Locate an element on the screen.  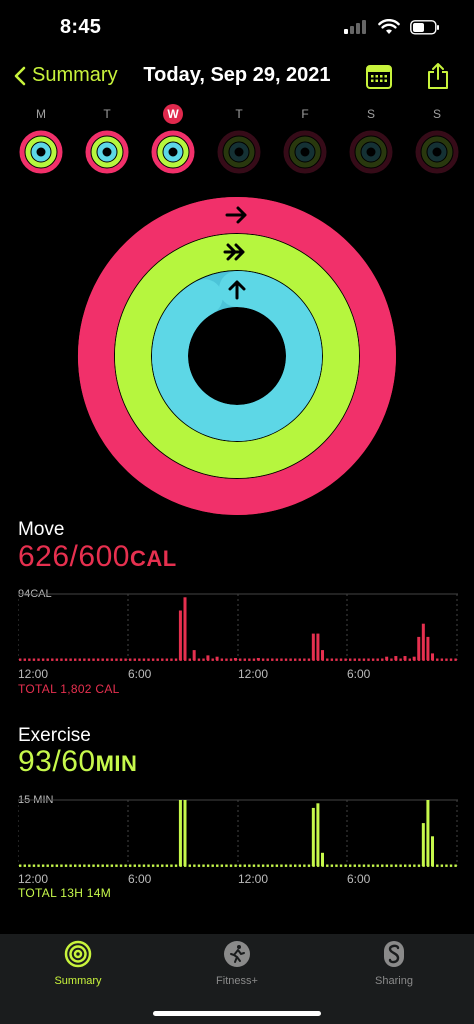
wifi-icon is located at coordinates (389, 26).